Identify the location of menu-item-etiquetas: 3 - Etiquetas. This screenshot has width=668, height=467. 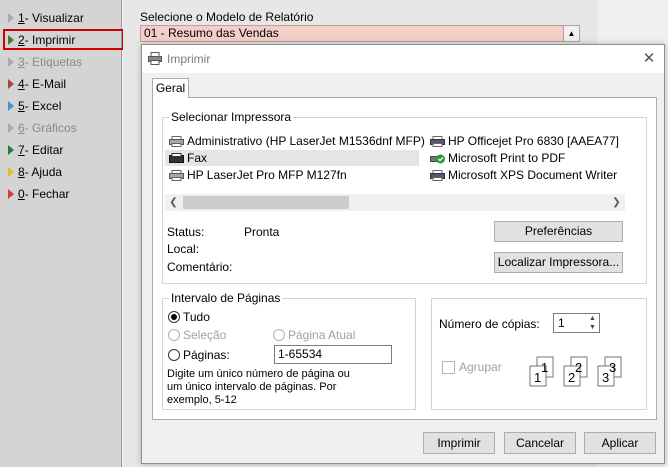
(45, 62).